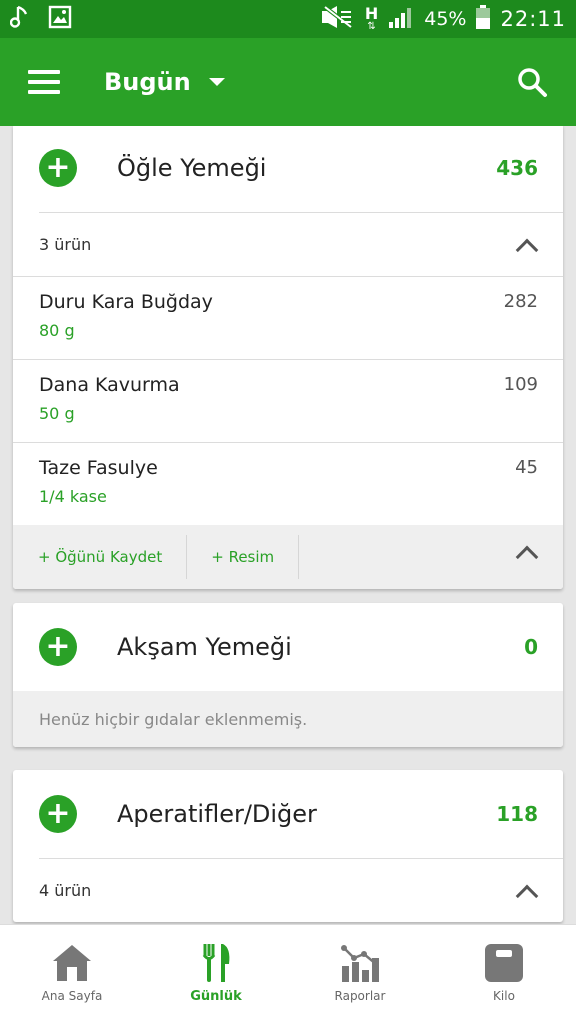 Image resolution: width=576 pixels, height=1024 pixels. Describe the element at coordinates (288, 317) in the screenshot. I see `food-item: Duru Kara Buğday 80 g 282` at that location.